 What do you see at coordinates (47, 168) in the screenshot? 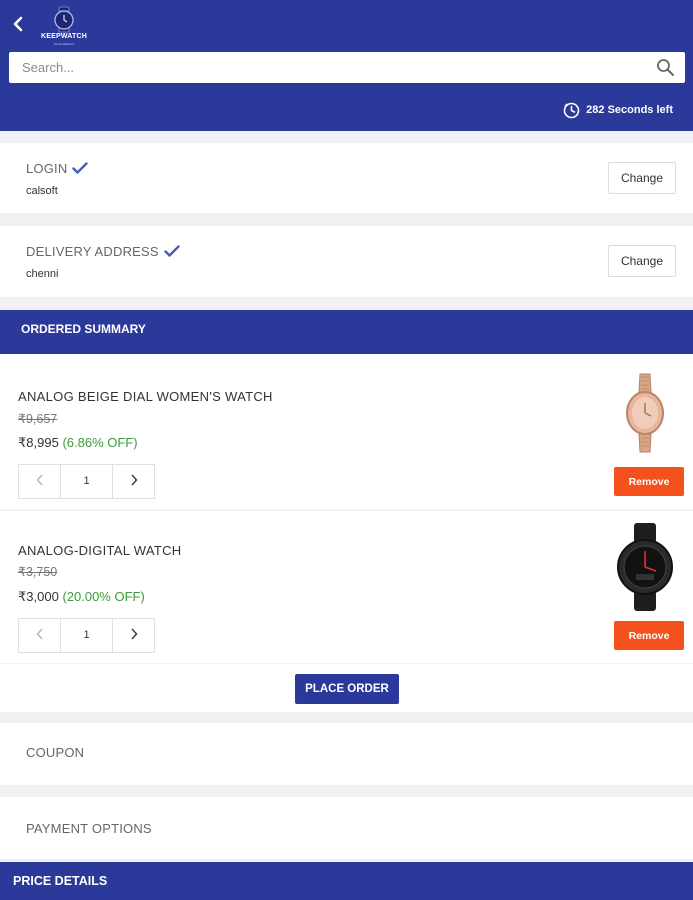
I see `login-label: LOGIN` at bounding box center [47, 168].